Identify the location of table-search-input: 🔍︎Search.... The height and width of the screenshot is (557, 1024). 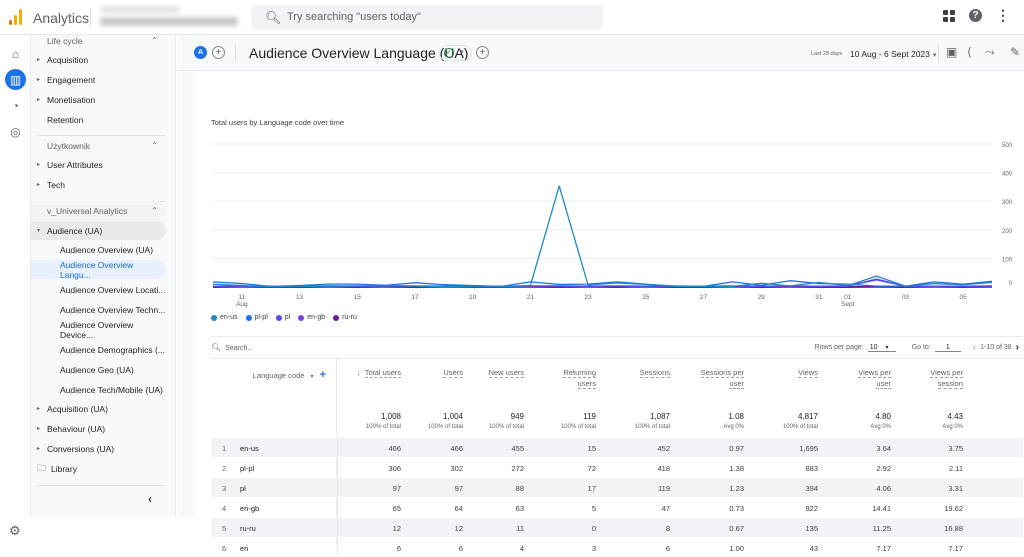
(232, 347).